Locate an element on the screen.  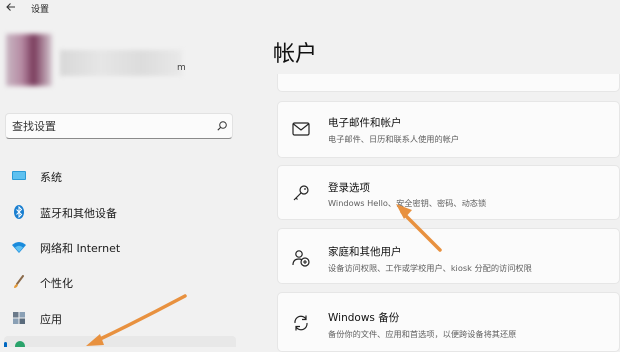
app-title: 设置 is located at coordinates (40, 10).